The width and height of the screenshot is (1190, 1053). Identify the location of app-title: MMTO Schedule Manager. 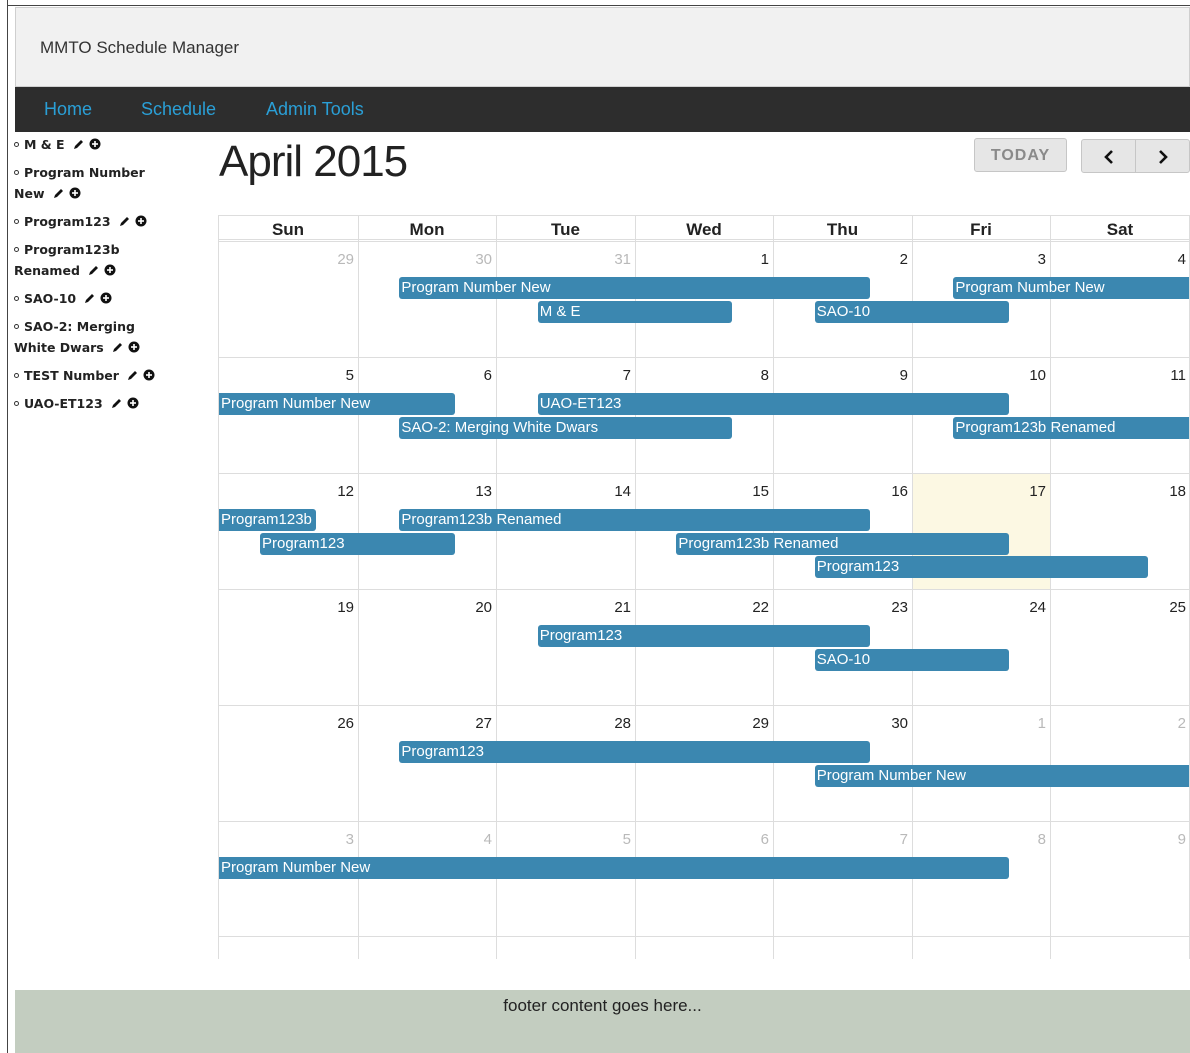
(139, 48).